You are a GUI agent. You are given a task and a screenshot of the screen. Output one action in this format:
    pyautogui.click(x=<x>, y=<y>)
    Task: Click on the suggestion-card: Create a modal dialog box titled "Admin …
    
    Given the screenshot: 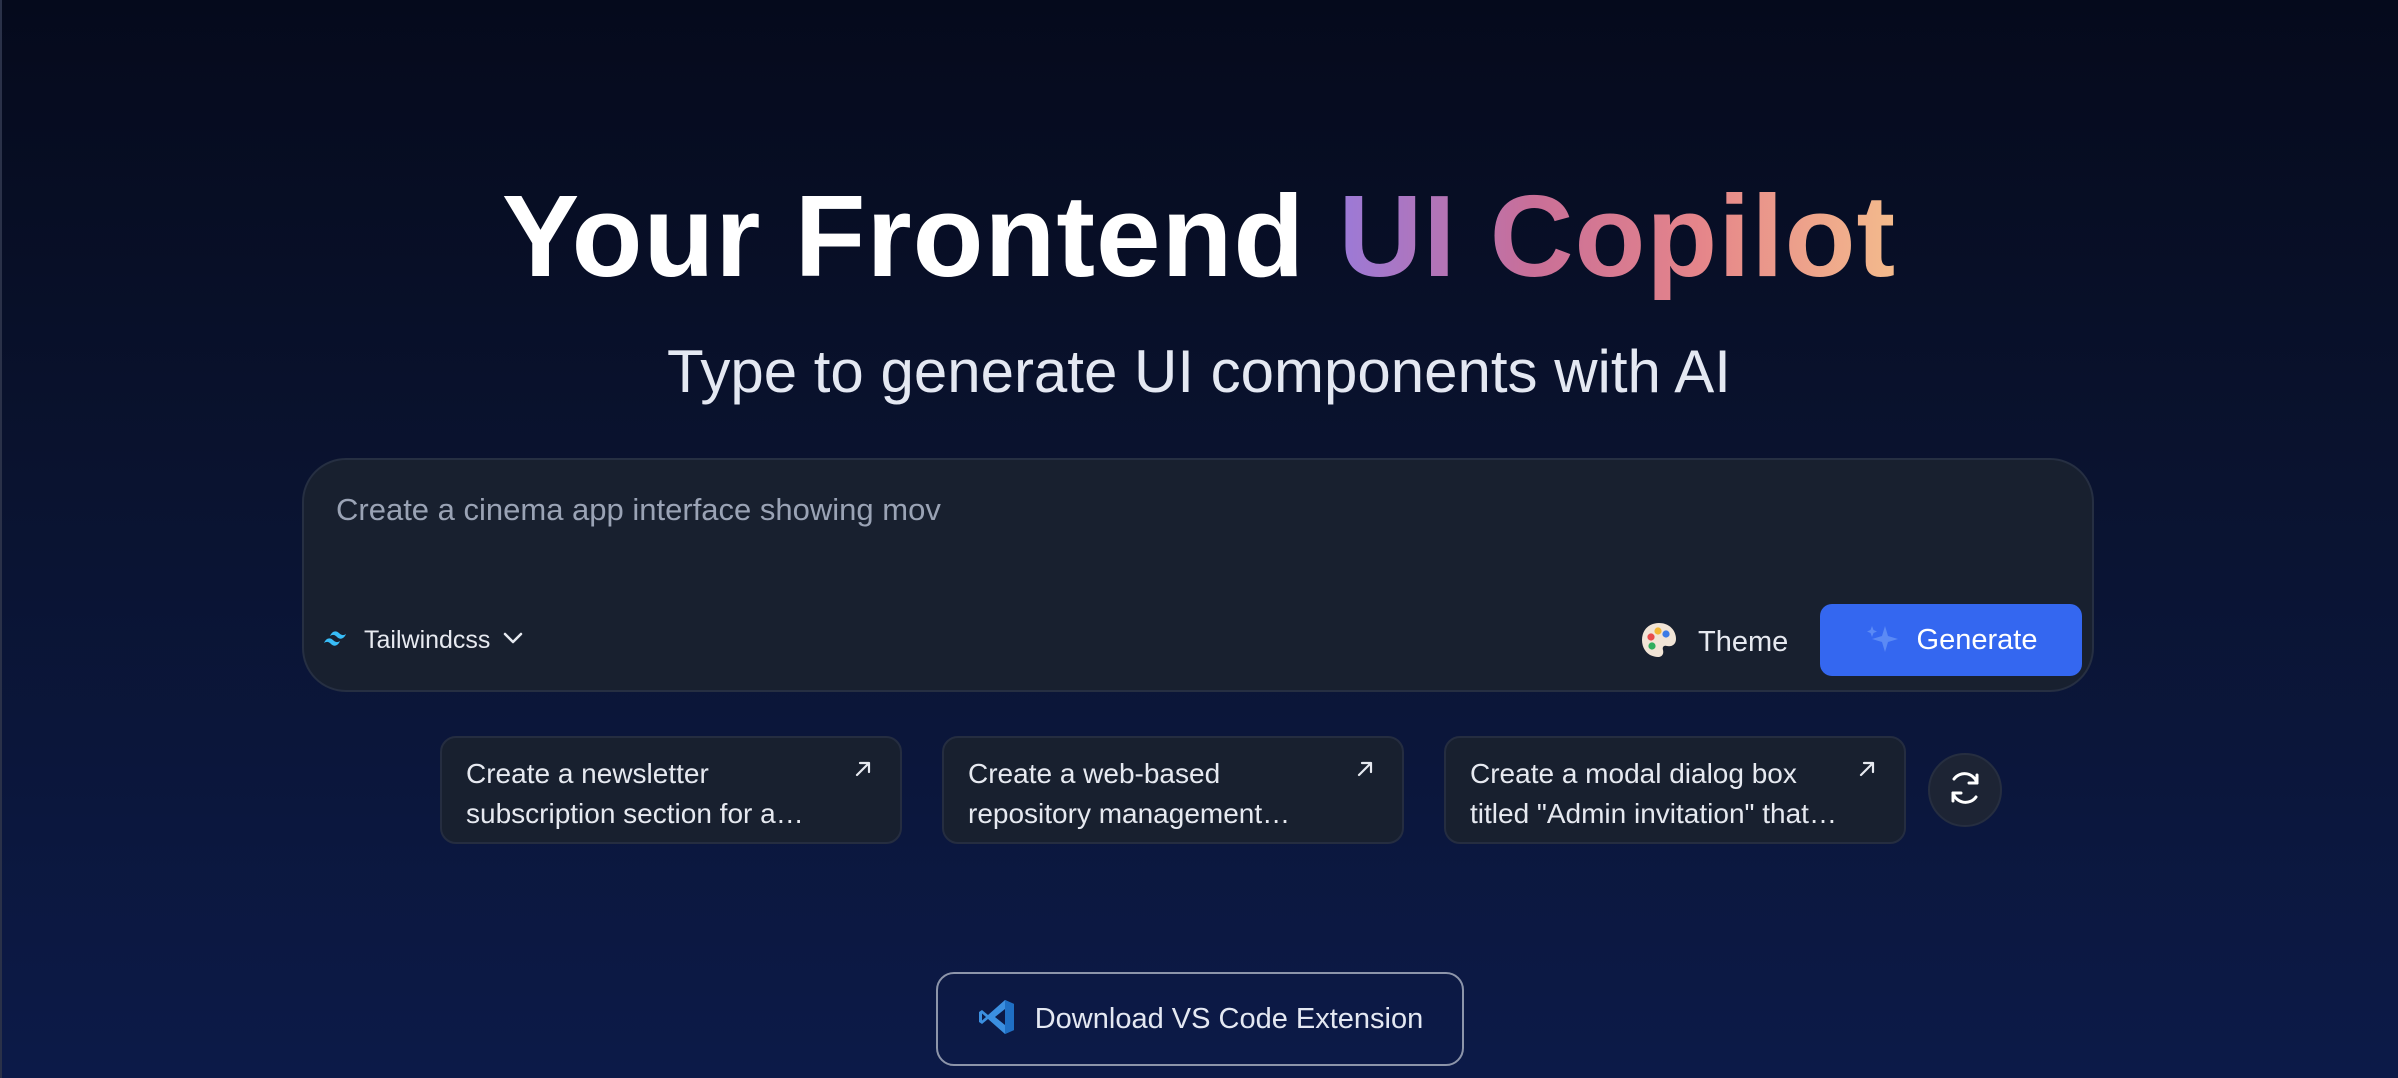 What is the action you would take?
    pyautogui.click(x=1675, y=790)
    